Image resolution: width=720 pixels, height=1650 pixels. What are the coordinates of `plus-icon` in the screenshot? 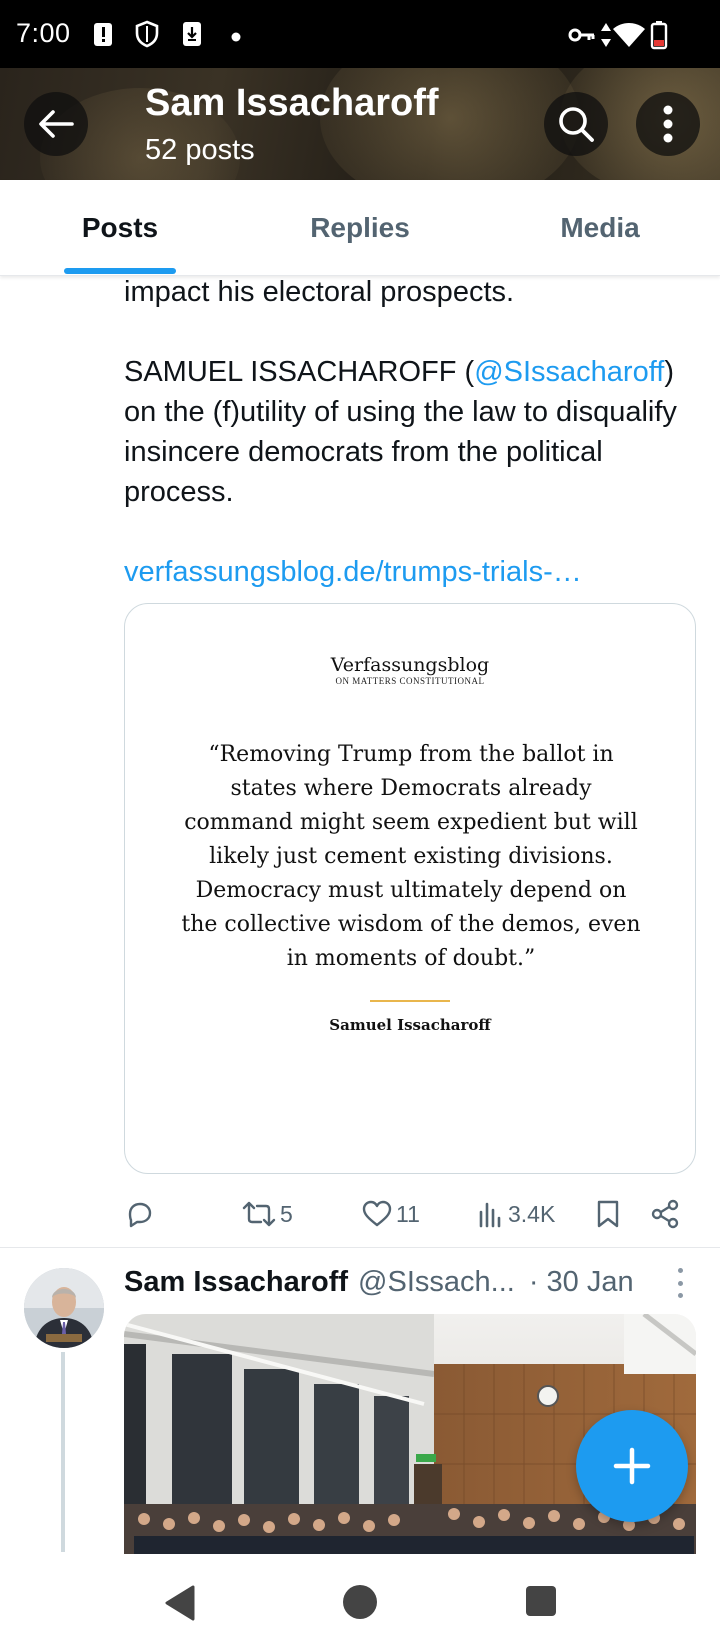 It's located at (632, 1466).